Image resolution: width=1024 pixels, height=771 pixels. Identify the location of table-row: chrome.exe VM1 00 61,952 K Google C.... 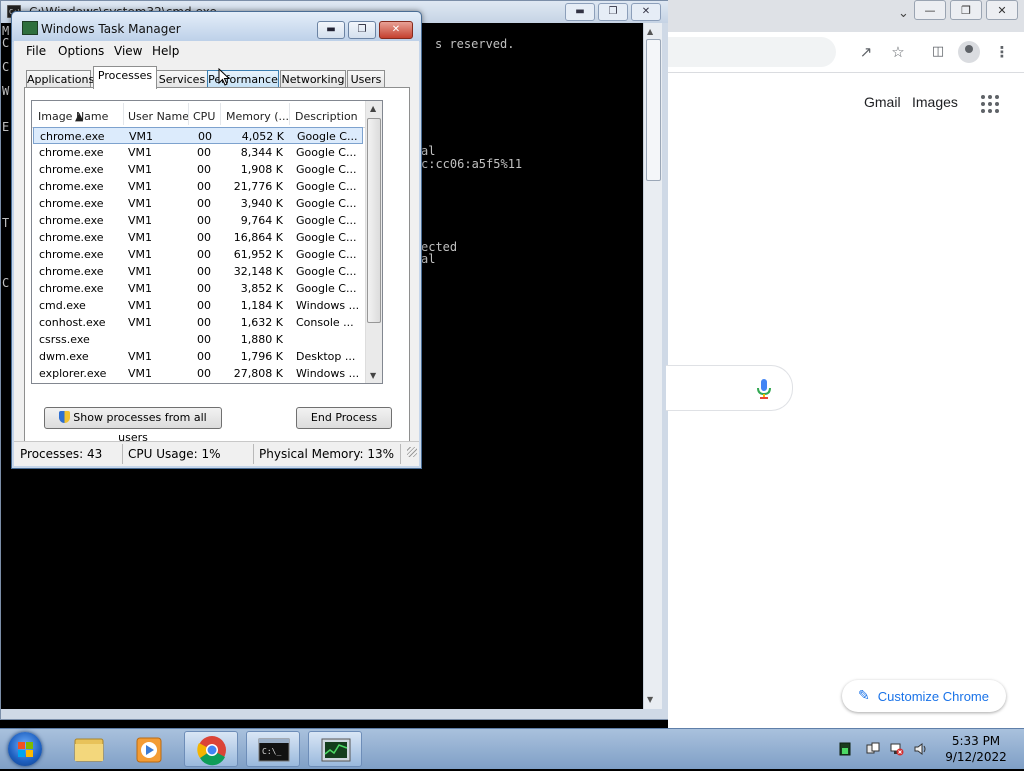
(198, 254).